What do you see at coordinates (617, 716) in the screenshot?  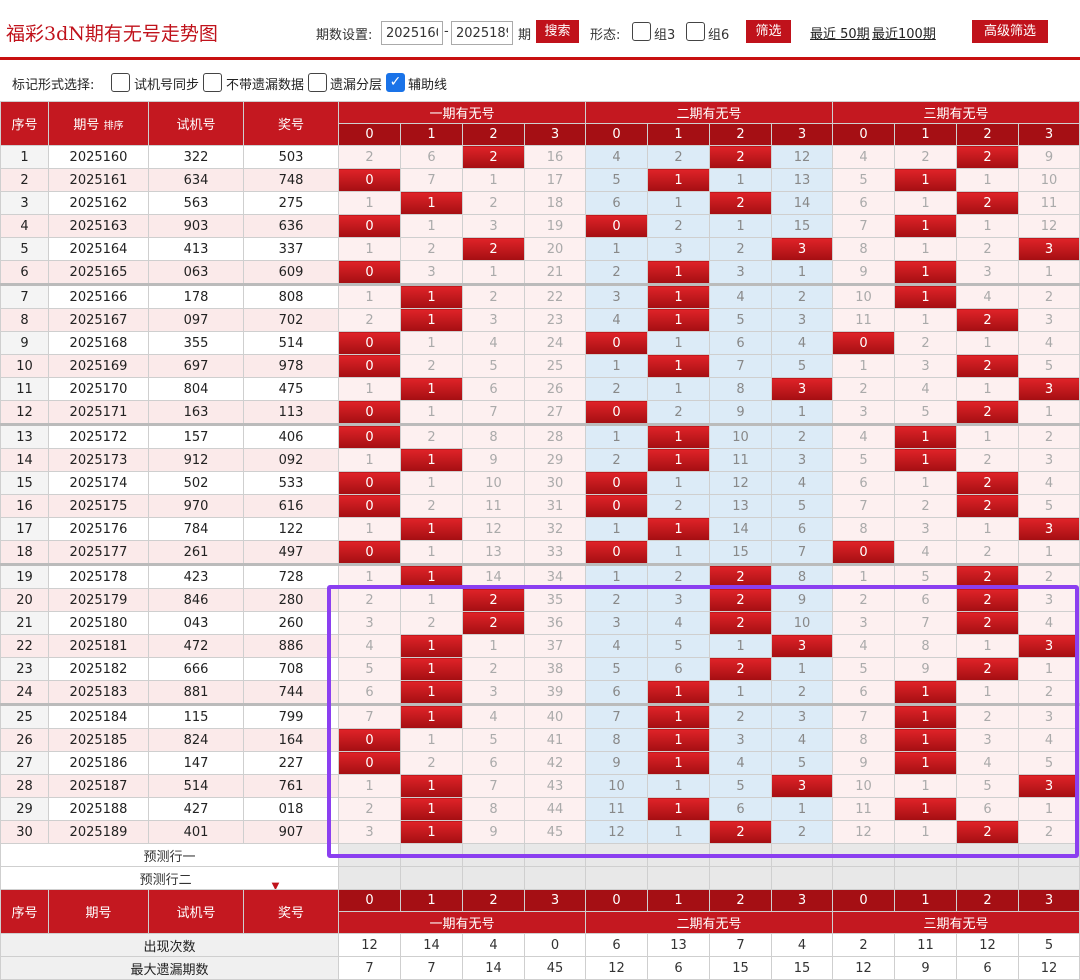 I see `omission-cell: 7` at bounding box center [617, 716].